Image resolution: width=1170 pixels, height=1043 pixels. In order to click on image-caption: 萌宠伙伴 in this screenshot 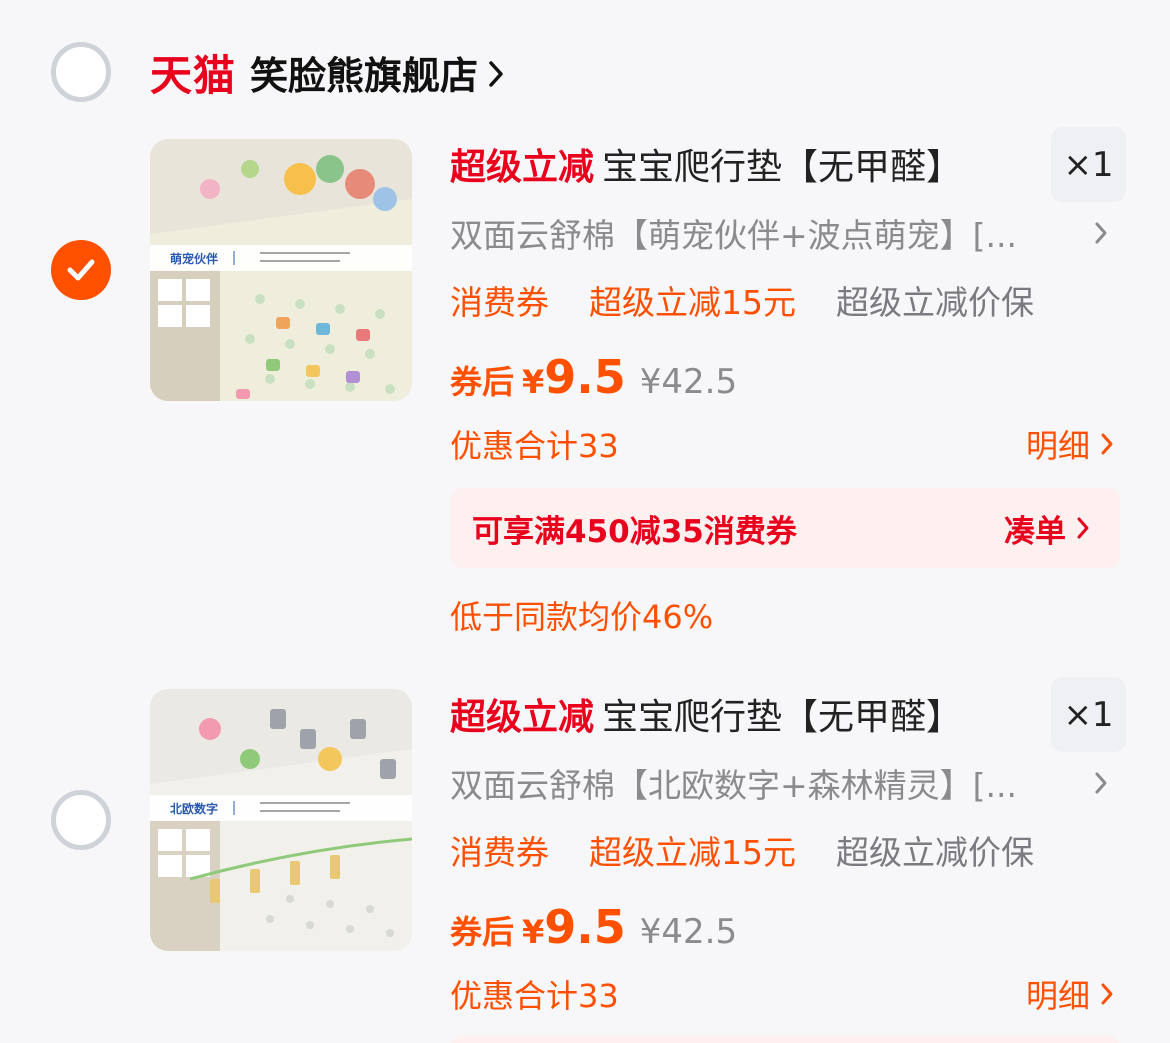, I will do `click(194, 258)`.